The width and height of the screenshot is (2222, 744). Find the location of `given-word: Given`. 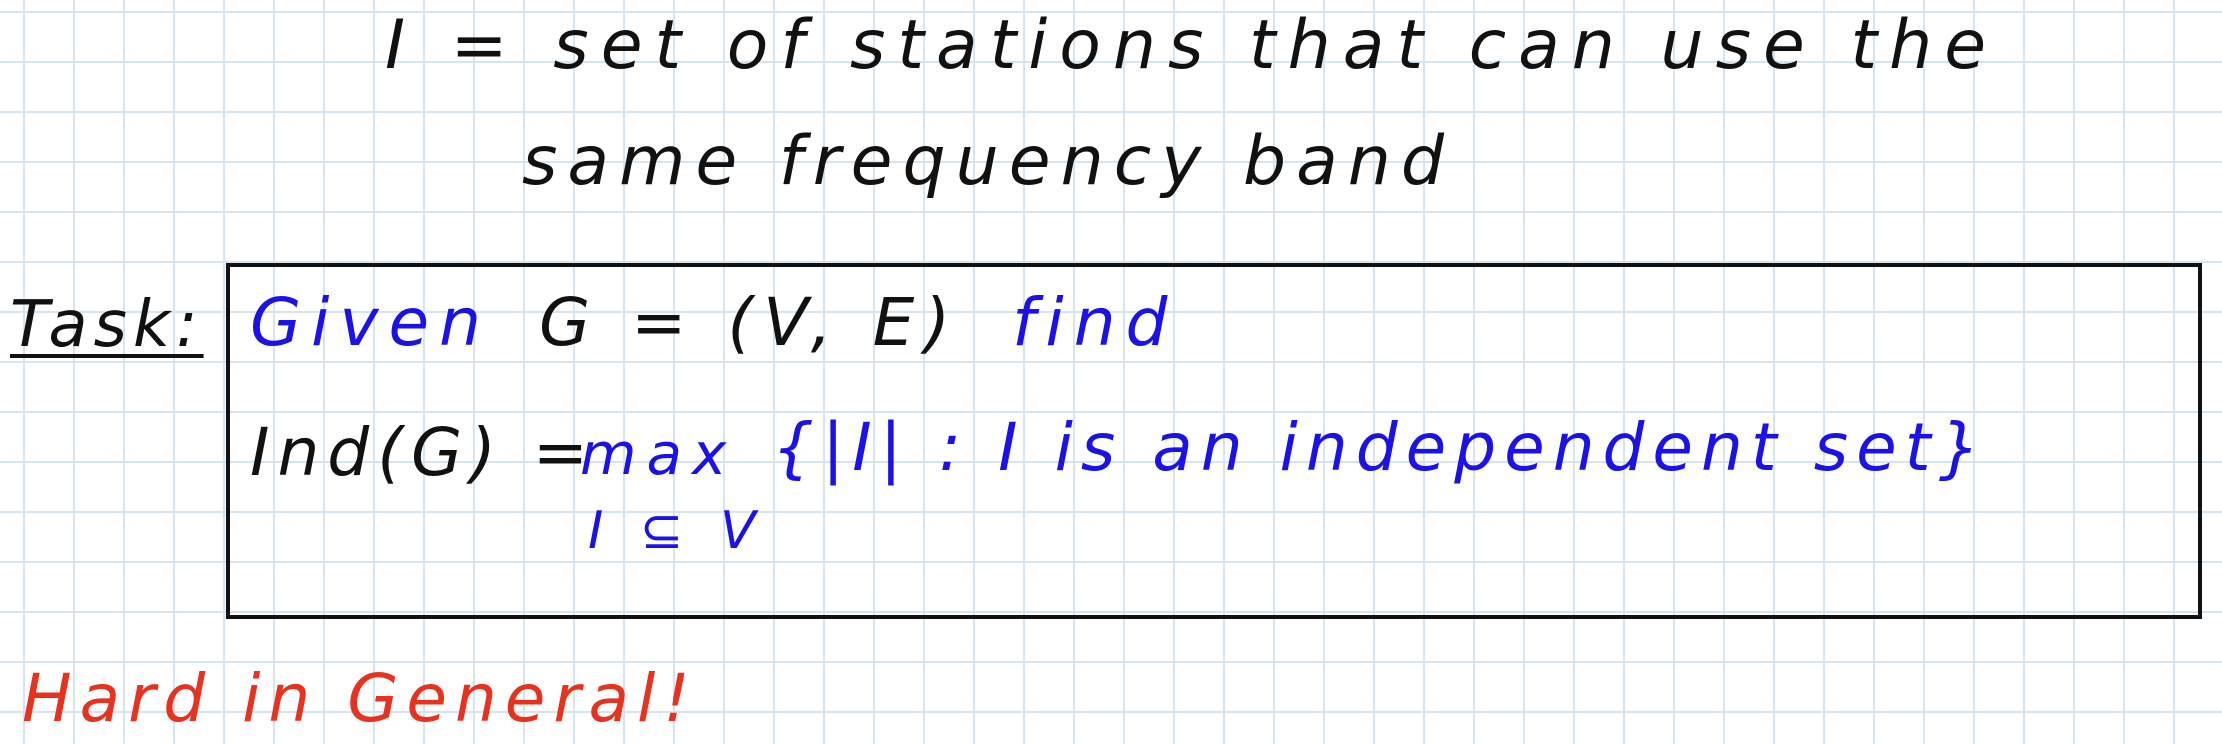

given-word: Given is located at coordinates (370, 322).